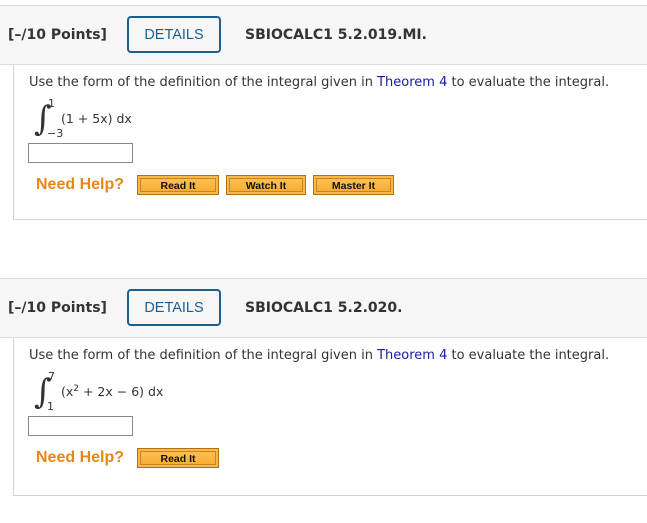 This screenshot has width=647, height=523. I want to click on question-header: [–/10 Points] DETAILS SBIOCALC1 5.2.020., so click(323, 308).